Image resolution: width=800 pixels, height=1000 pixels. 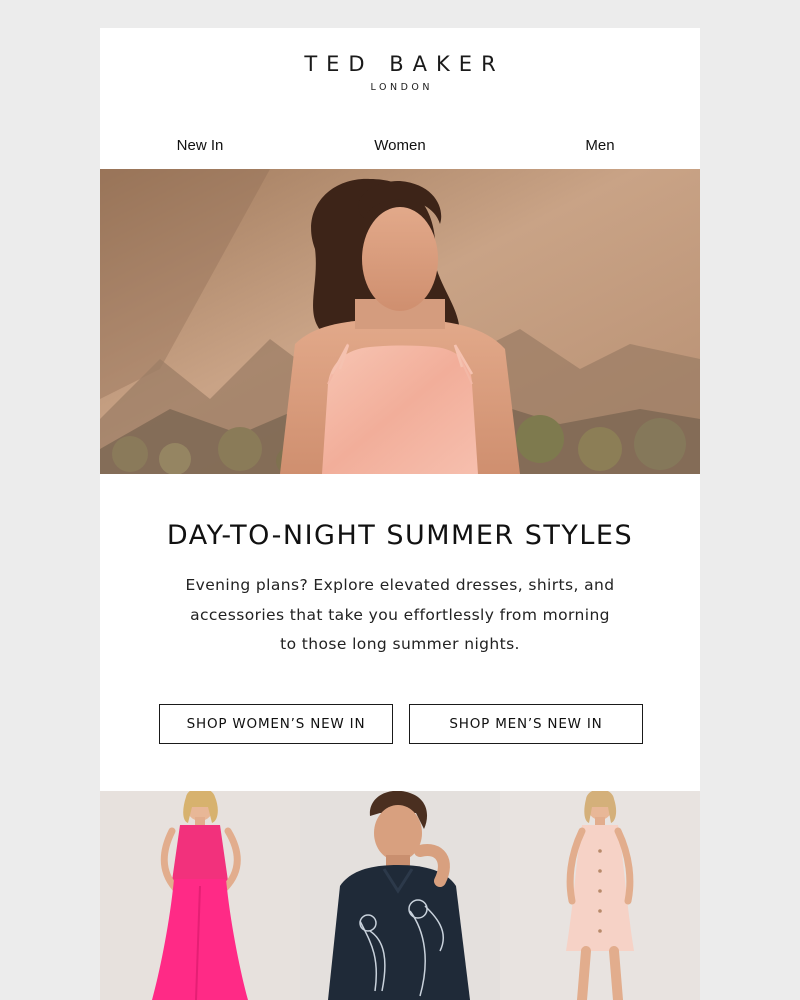 What do you see at coordinates (526, 724) in the screenshot?
I see `shop-mens-new-in-button: SHOP MEN’S NEW IN` at bounding box center [526, 724].